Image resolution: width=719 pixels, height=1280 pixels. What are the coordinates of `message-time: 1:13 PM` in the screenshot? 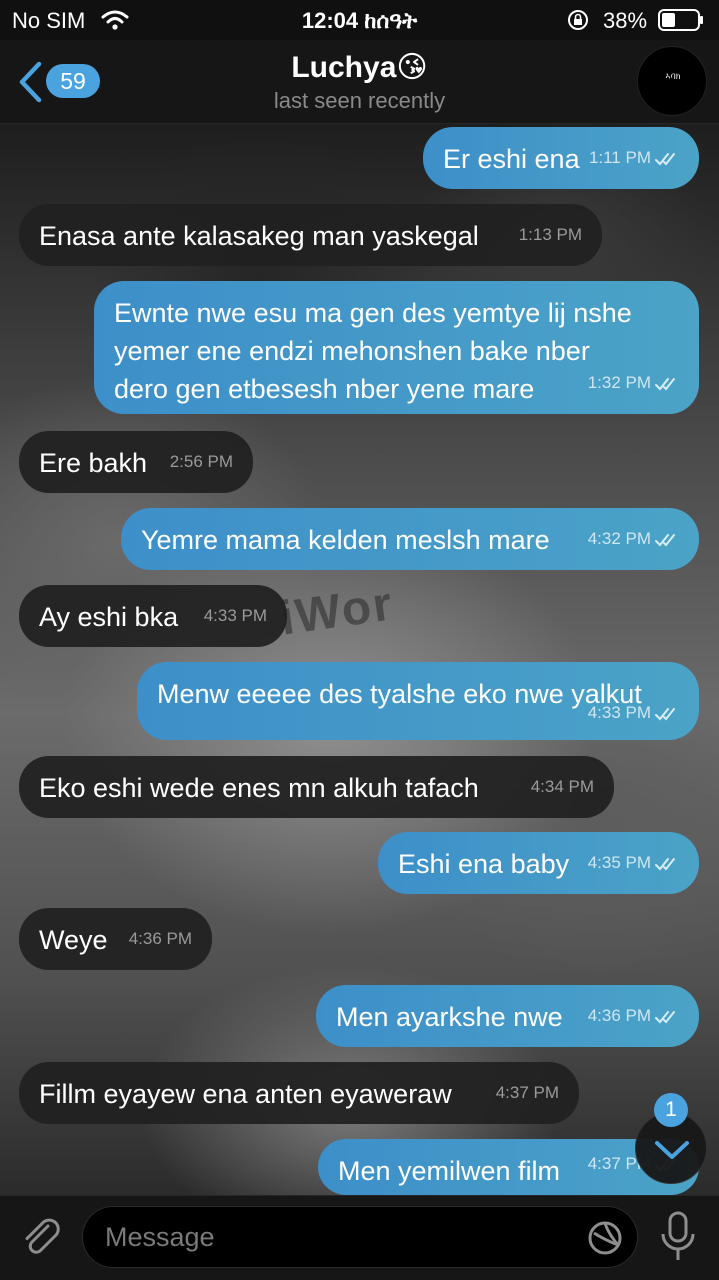 It's located at (550, 234).